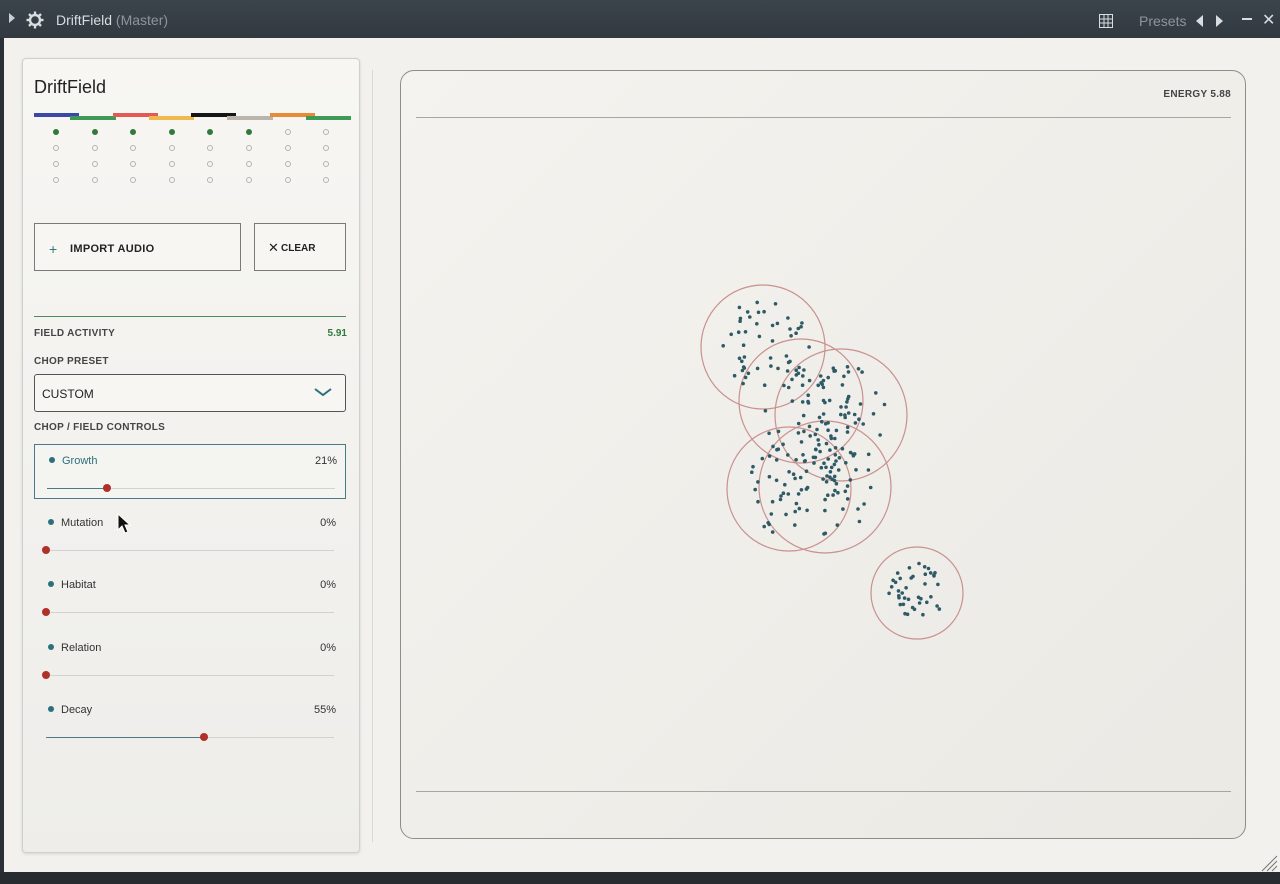 The height and width of the screenshot is (884, 1280). Describe the element at coordinates (190, 534) in the screenshot. I see `slider-mutation: Mutation 0%` at that location.